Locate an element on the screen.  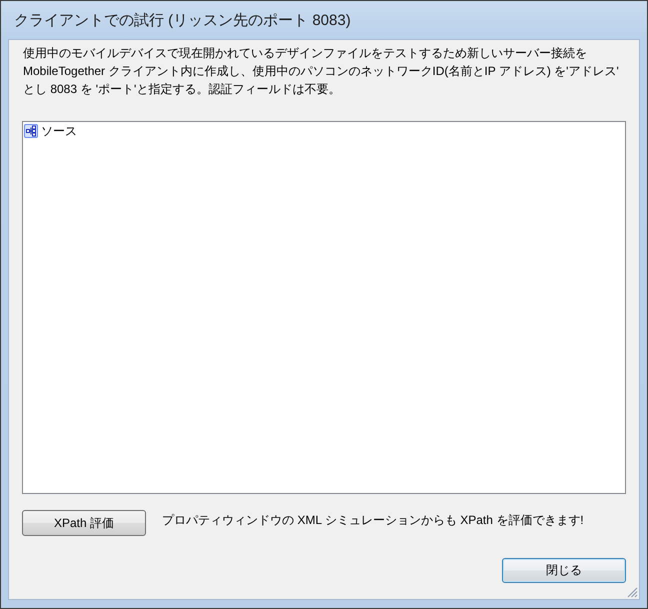
description-text: 使用中のモバイルデバイスで現在開かれているデザインファイルをテストするため新しいサーバー接続を MobileTogether クライアント内に作成し、使用中のパソコンのネットワークID(名前とIP アドレス) を'アドレス' とし 8083 を 'ポート'と指定する。認証フィールドは不要。 is located at coordinates (321, 71).